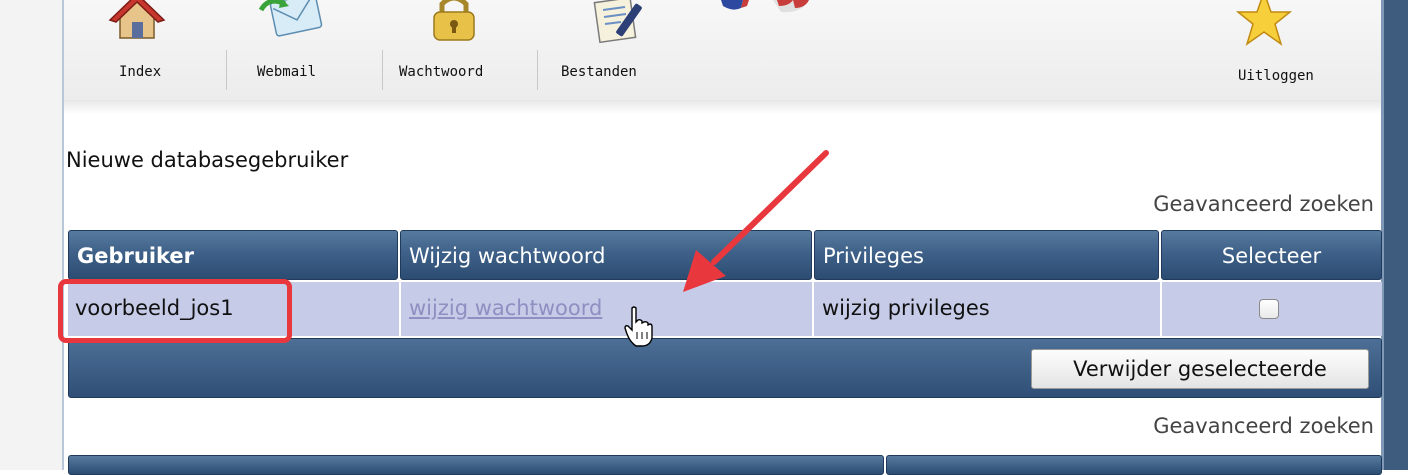  I want to click on annotation-overlay, so click(726, 248).